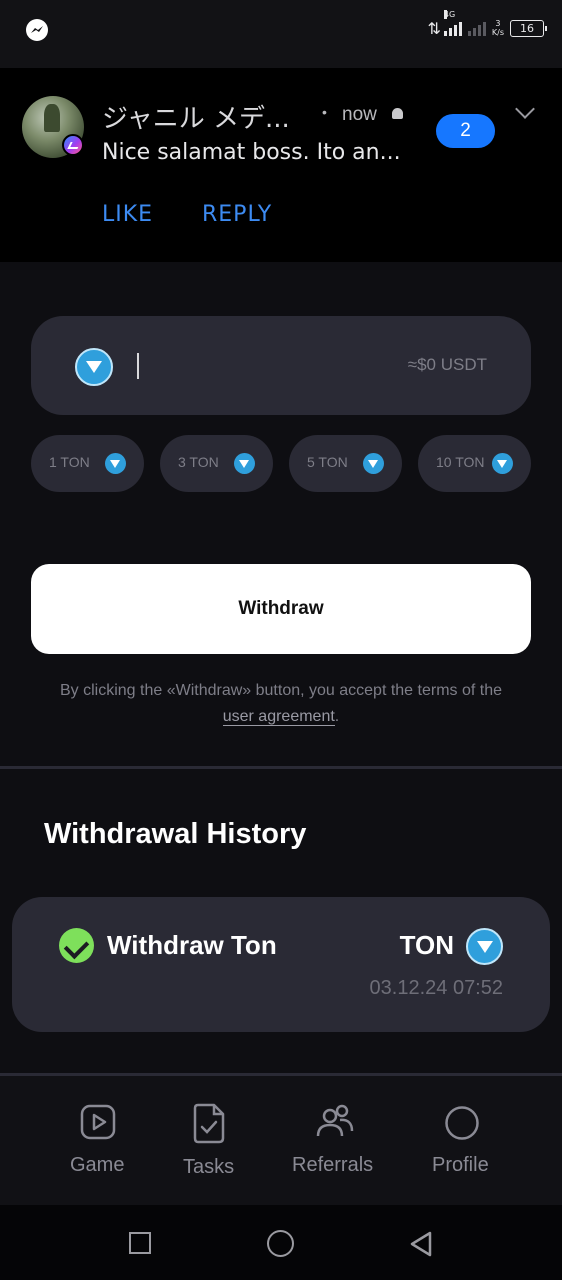  I want to click on preset-label: 5 TON, so click(327, 462).